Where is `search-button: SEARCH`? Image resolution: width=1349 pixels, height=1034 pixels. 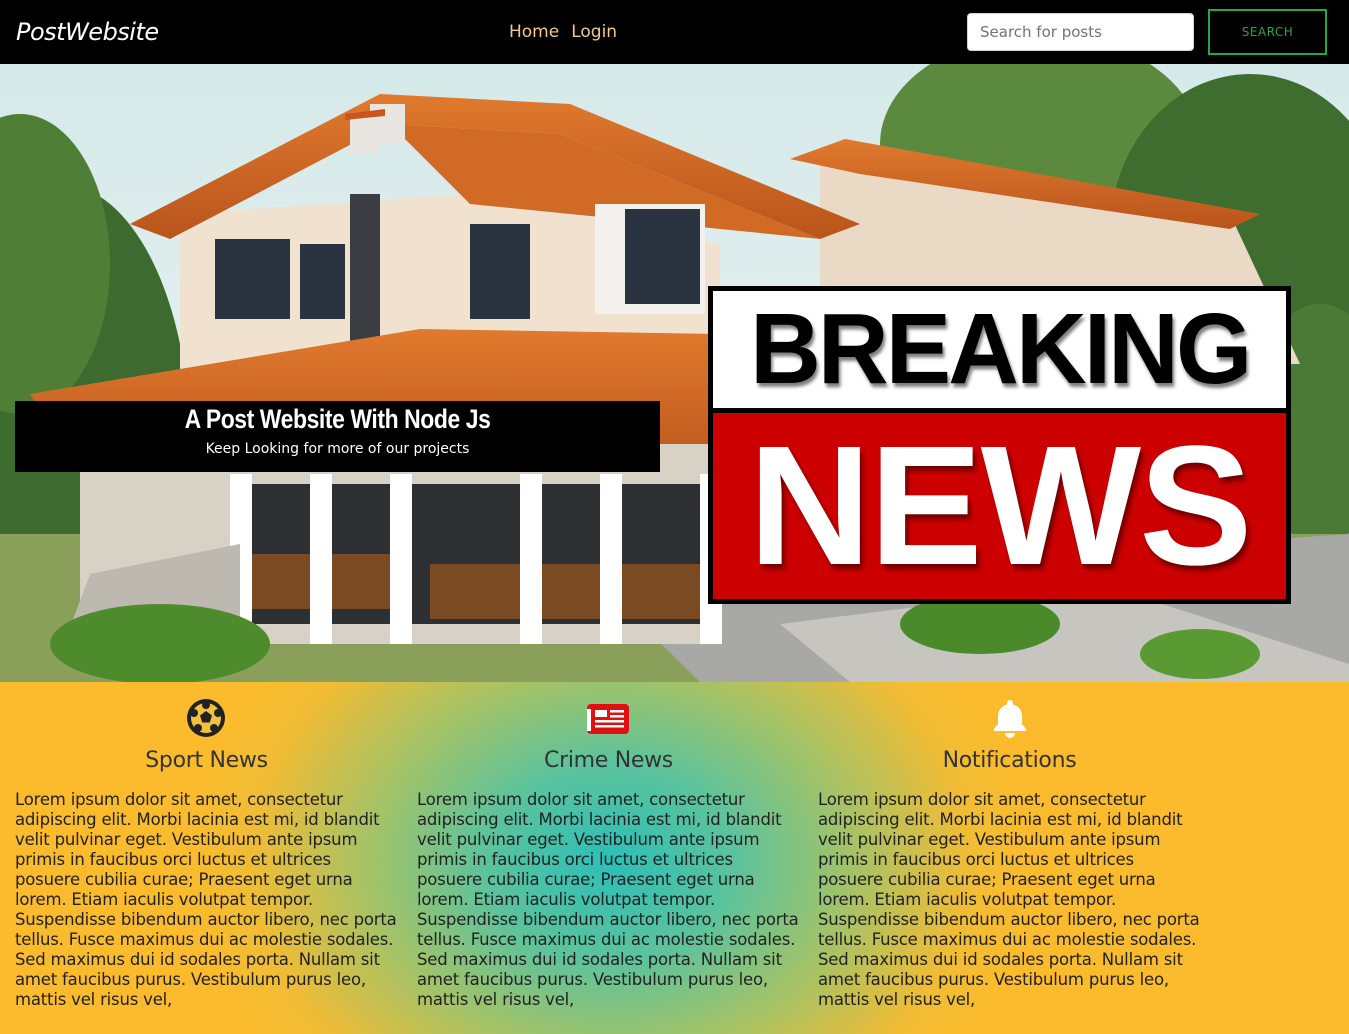
search-button: SEARCH is located at coordinates (1267, 32).